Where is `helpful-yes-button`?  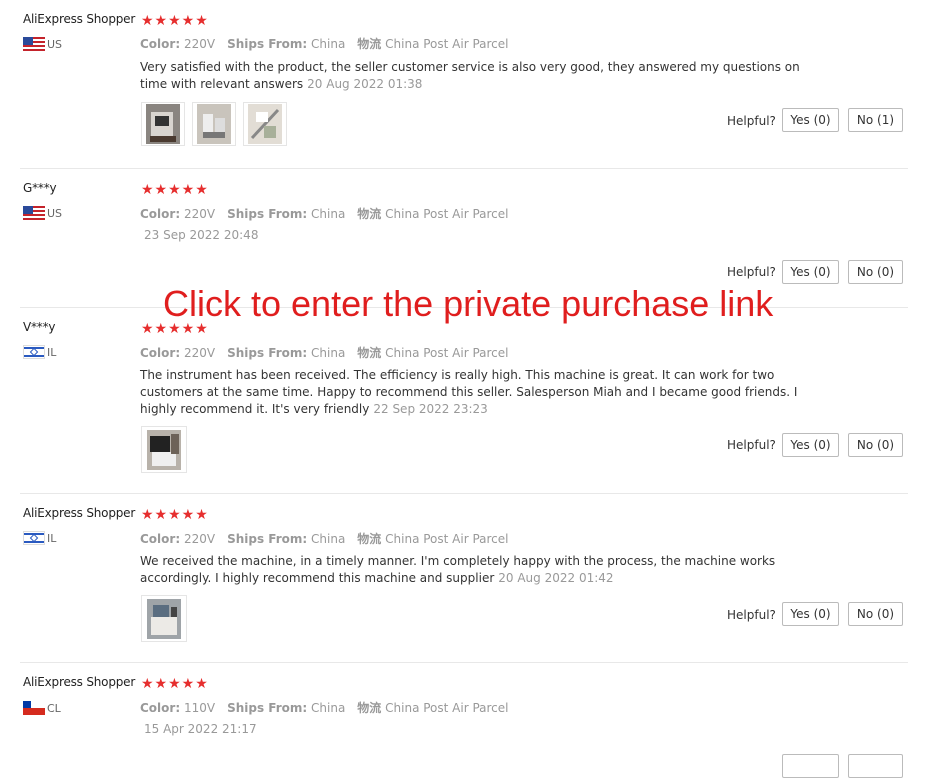 helpful-yes-button is located at coordinates (810, 766).